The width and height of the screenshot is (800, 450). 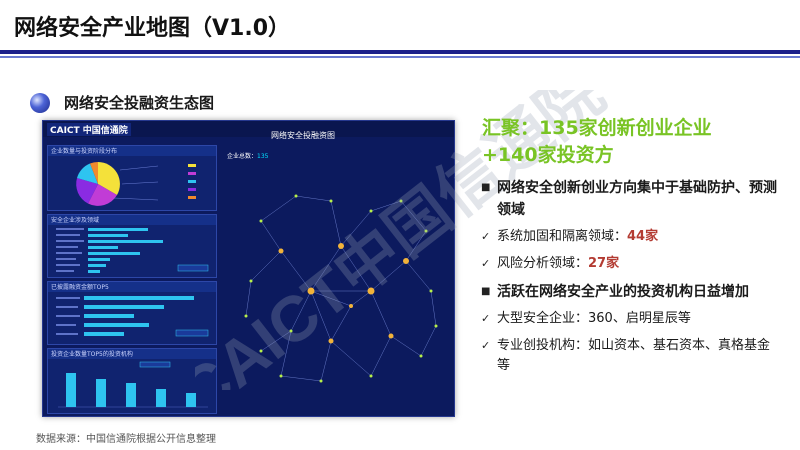 What do you see at coordinates (400, 57) in the screenshot?
I see `title-rule-thin` at bounding box center [400, 57].